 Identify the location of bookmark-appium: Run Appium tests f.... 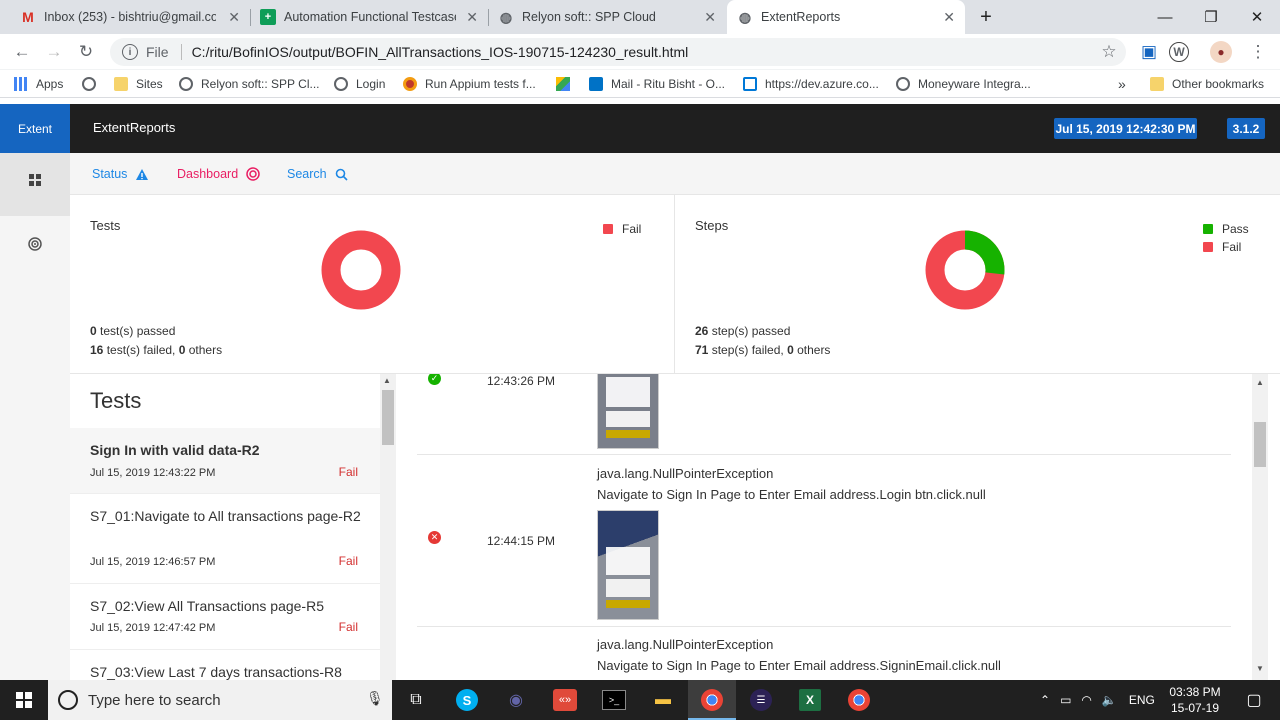
(469, 84).